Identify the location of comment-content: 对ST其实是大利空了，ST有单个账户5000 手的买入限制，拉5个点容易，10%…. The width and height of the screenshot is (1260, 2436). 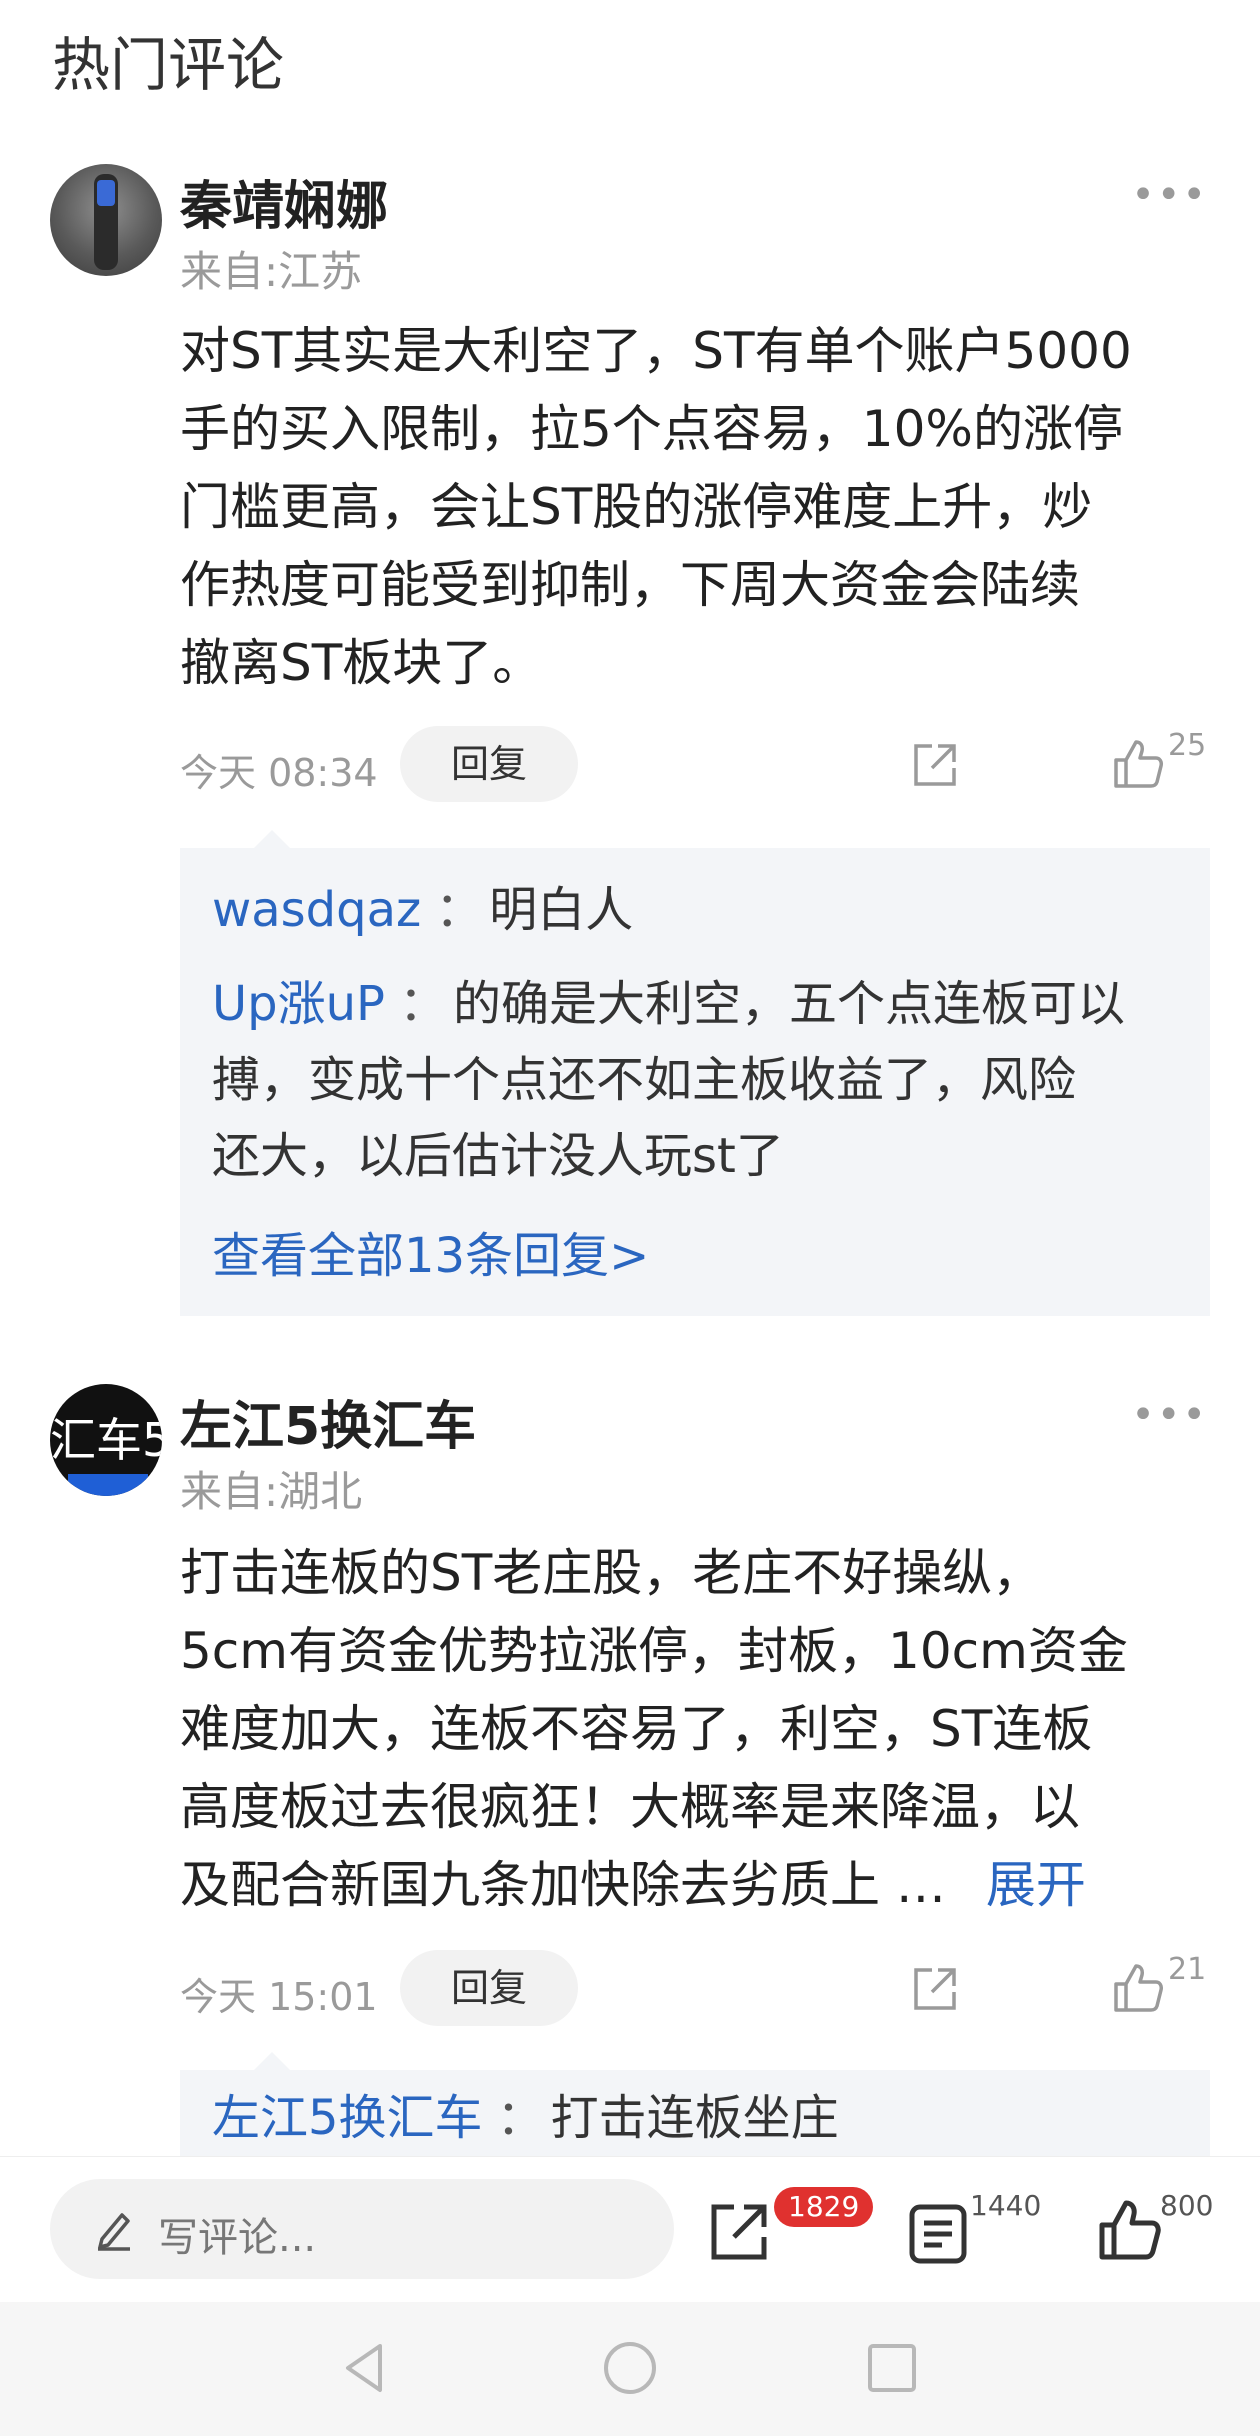
(695, 507).